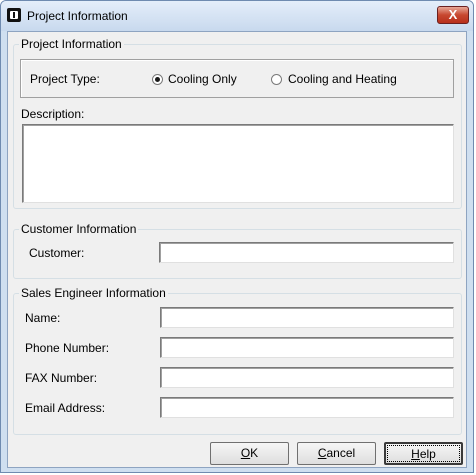 This screenshot has height=475, width=476. What do you see at coordinates (307, 347) in the screenshot?
I see `phone-number-input` at bounding box center [307, 347].